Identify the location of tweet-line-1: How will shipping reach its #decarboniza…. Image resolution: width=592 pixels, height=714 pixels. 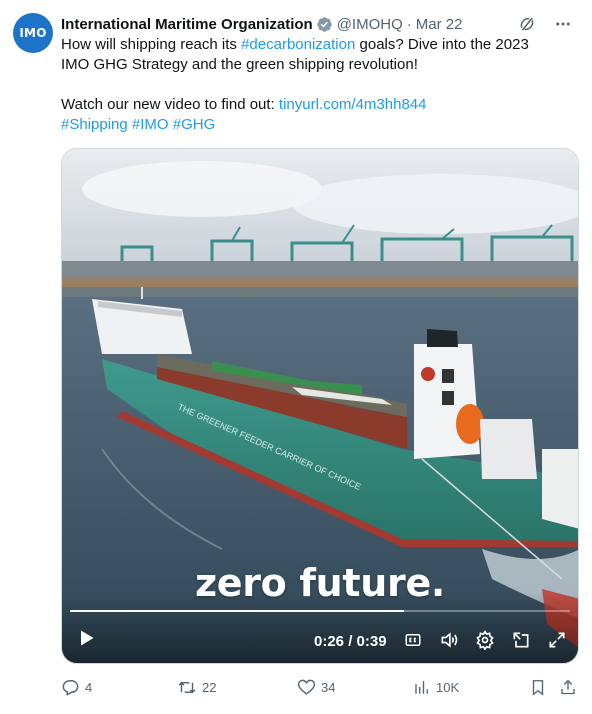
(316, 45).